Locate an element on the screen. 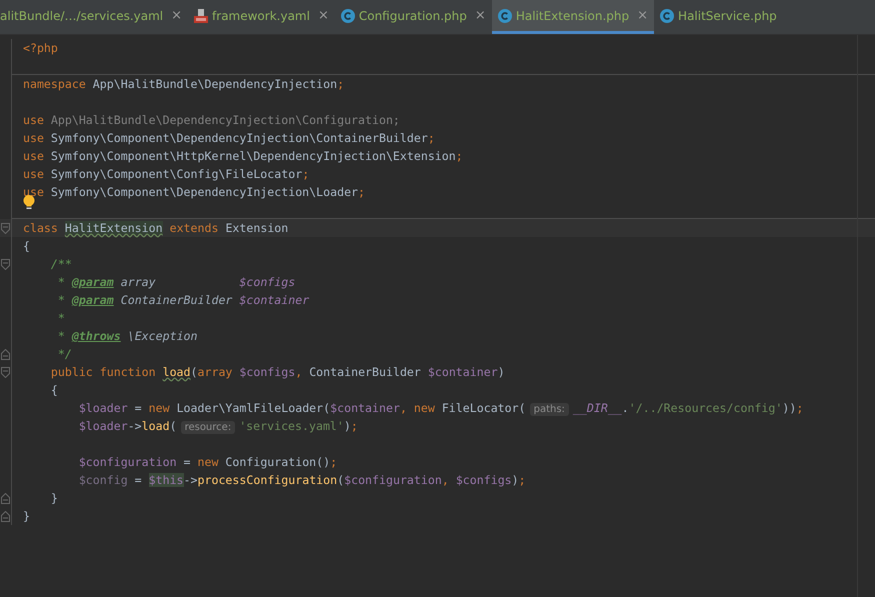 The height and width of the screenshot is (597, 875). tab-label: framework.yaml is located at coordinates (261, 15).